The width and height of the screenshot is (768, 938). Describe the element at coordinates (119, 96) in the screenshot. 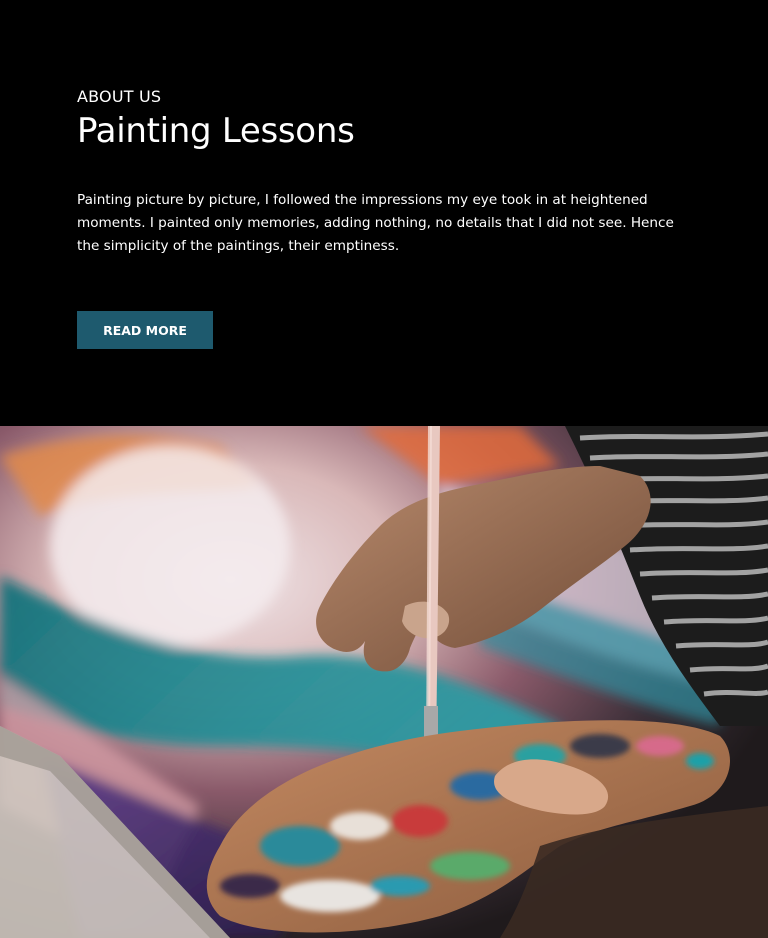

I see `section-eyebrow: ABOUT US` at that location.